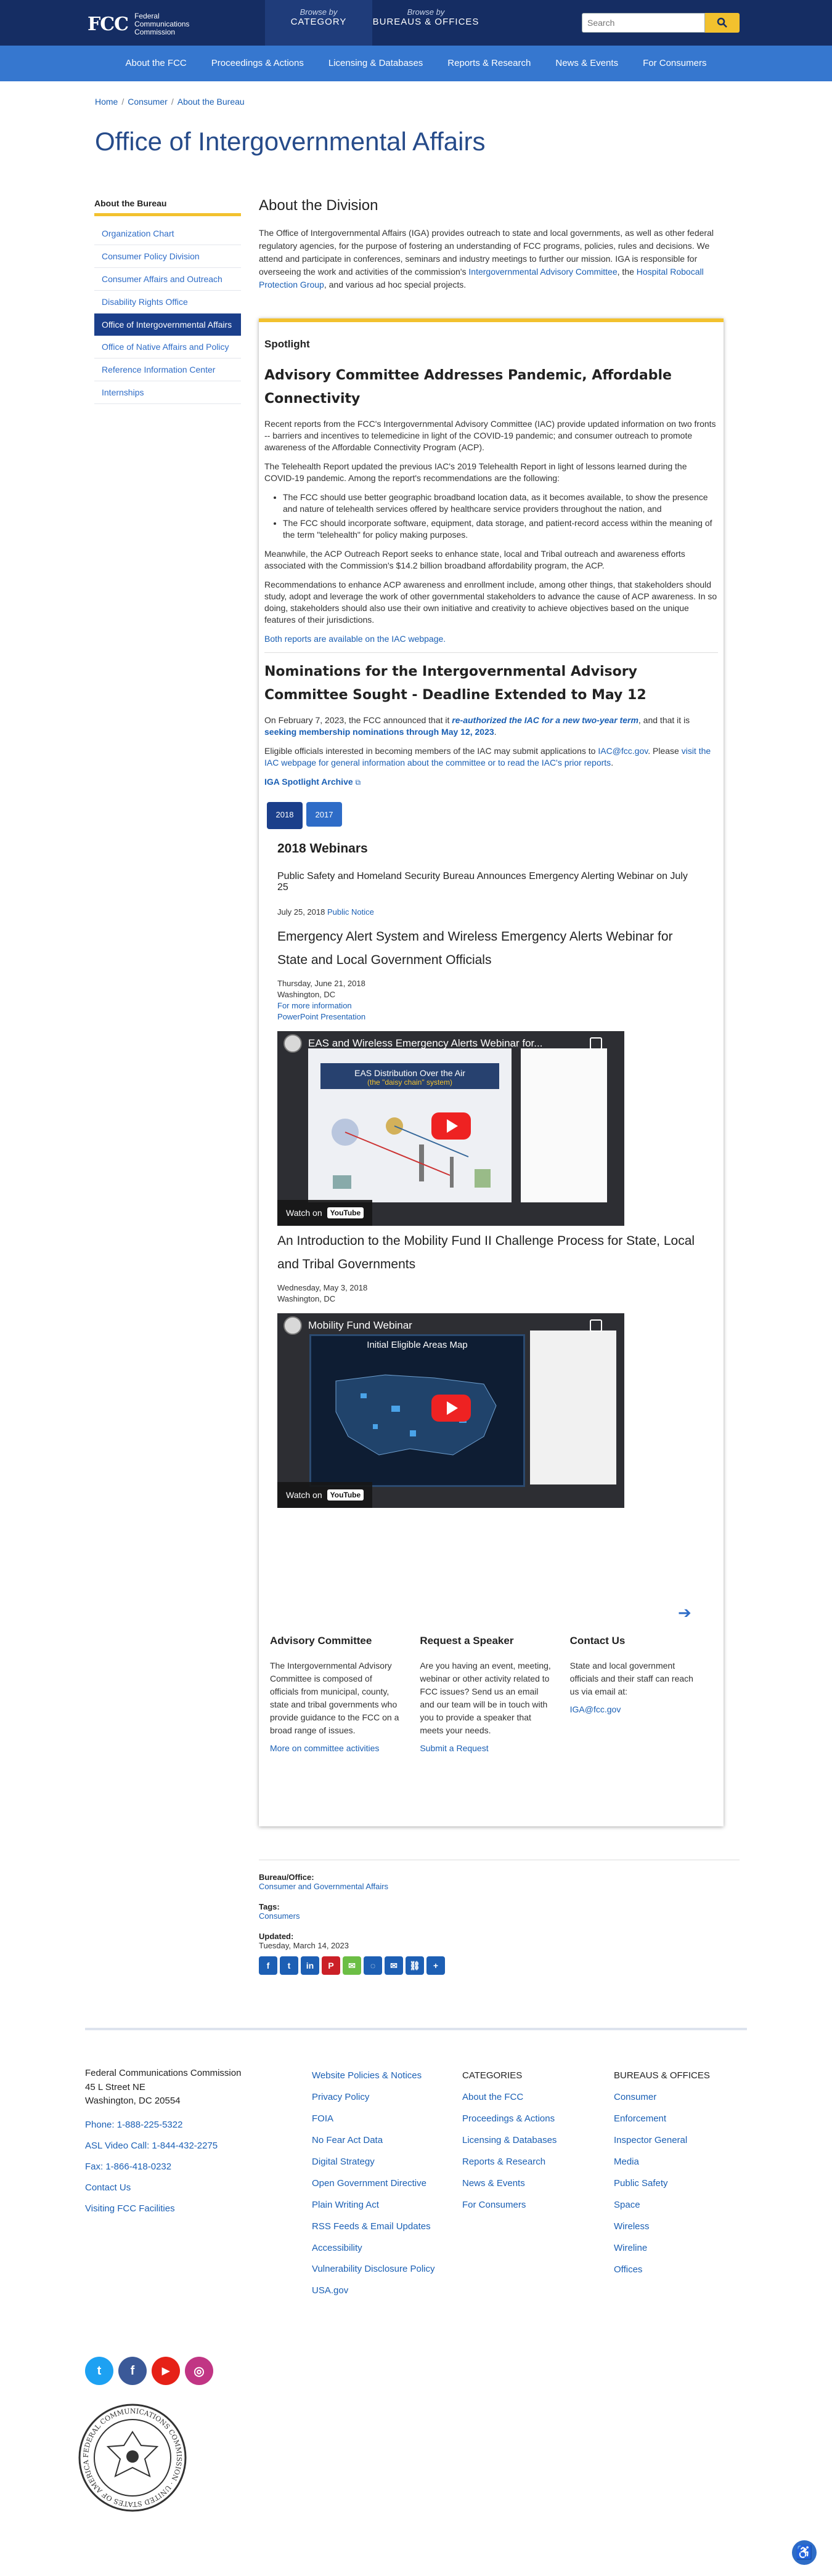 This screenshot has height=2576, width=832. Describe the element at coordinates (379, 2075) in the screenshot. I see `footer-link: Website Policies & Notices` at that location.